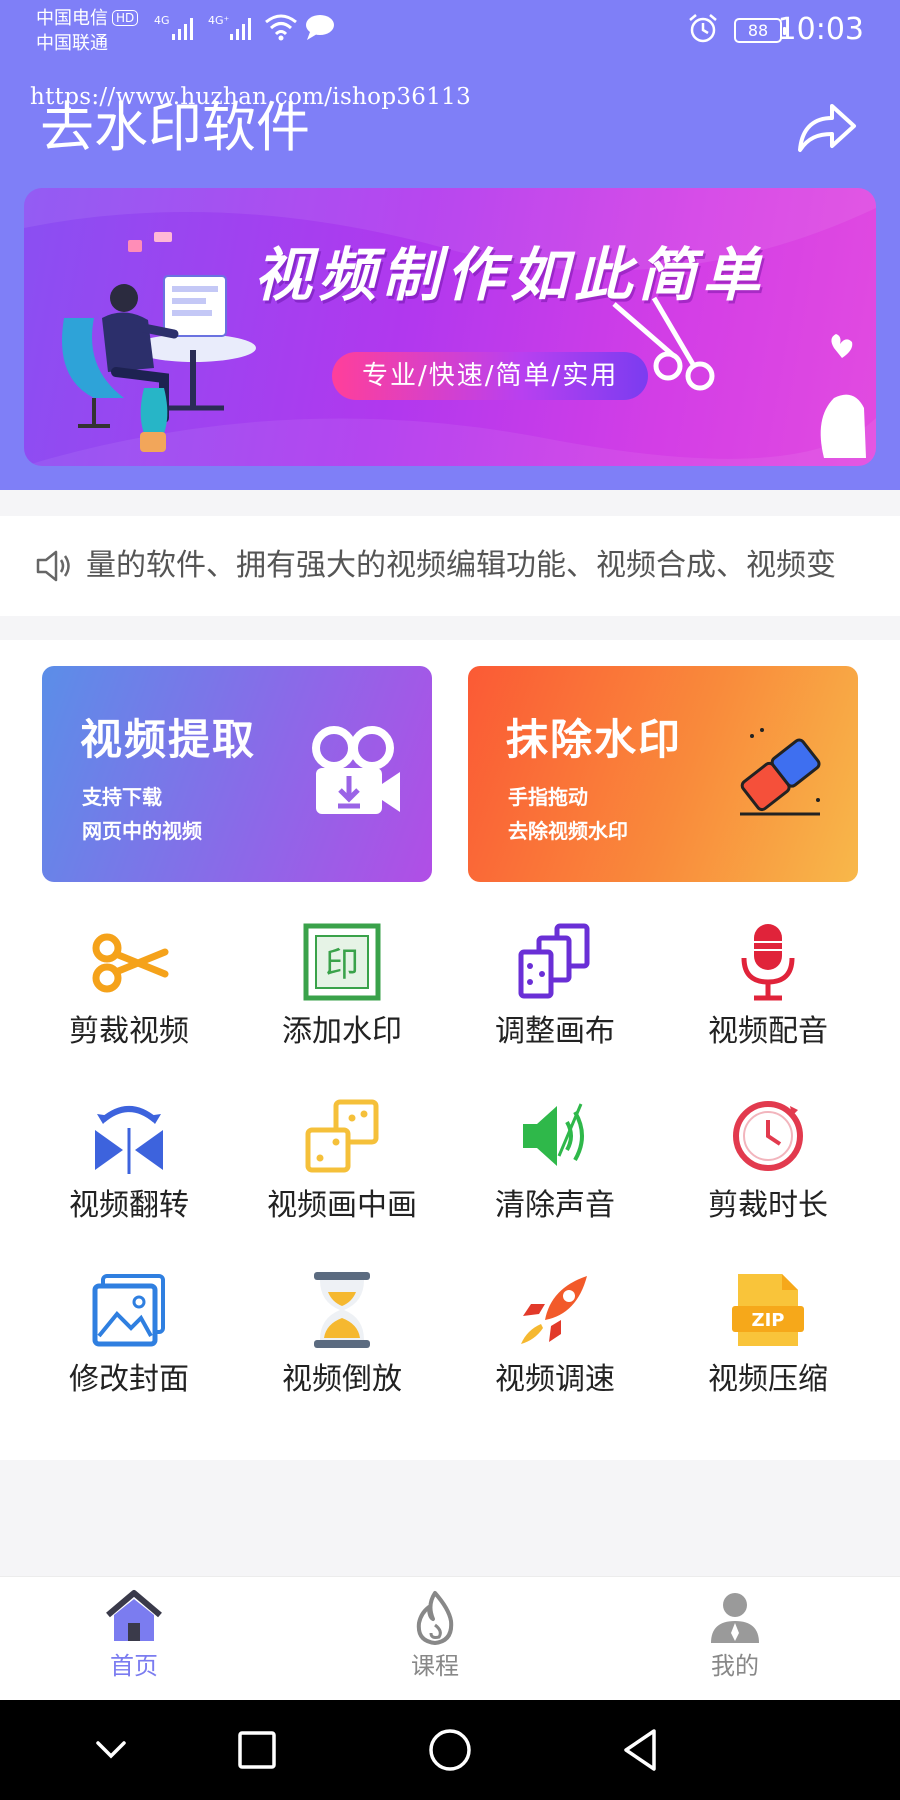 This screenshot has height=1800, width=900. I want to click on tab-profile: 我的, so click(735, 1636).